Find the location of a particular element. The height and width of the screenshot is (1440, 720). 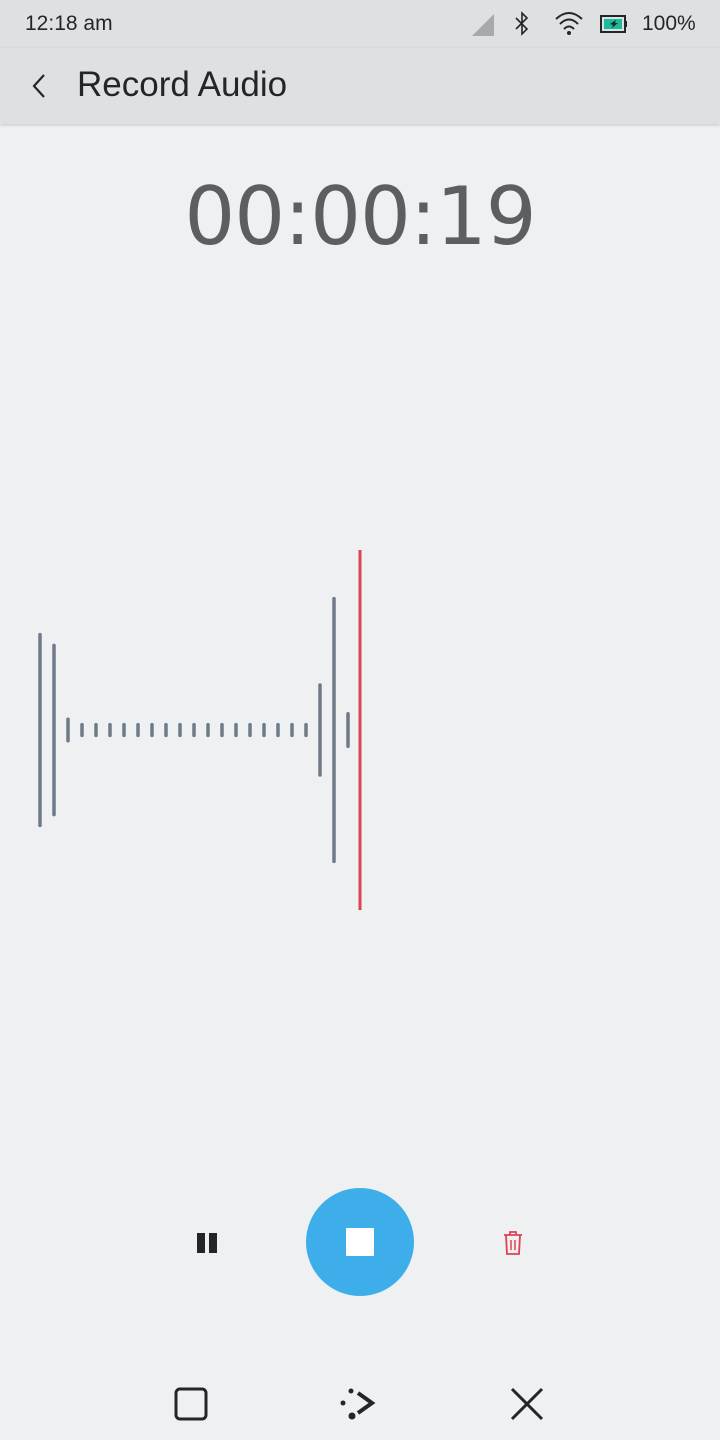

elapsed-timer: 00:00:19 is located at coordinates (360, 216).